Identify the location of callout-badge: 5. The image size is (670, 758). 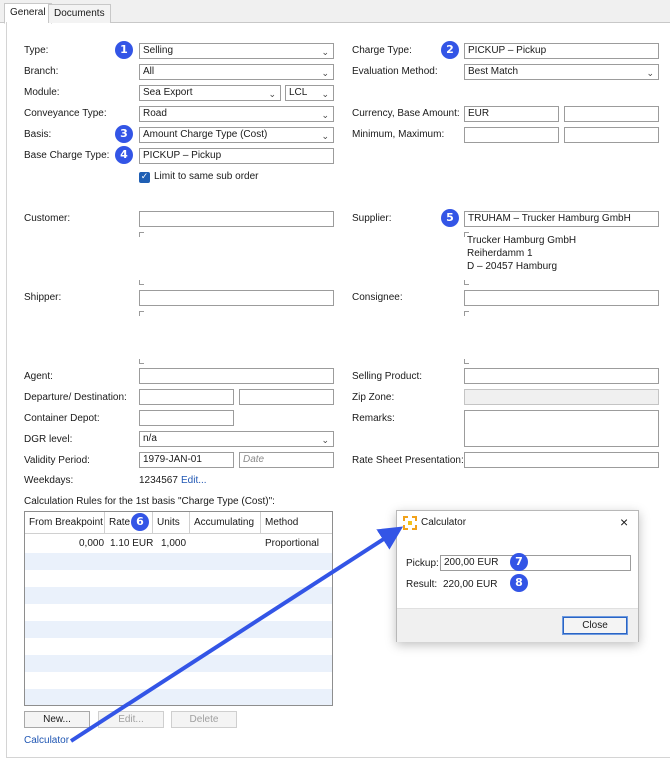
(450, 218).